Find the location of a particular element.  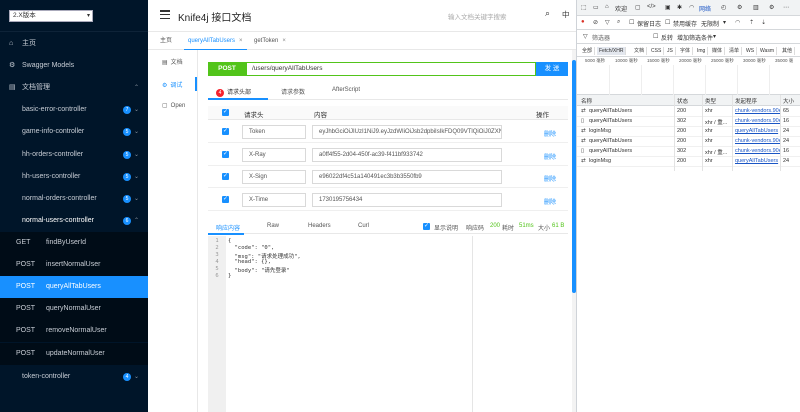

memory-icon: ⚙ is located at coordinates (739, 7).